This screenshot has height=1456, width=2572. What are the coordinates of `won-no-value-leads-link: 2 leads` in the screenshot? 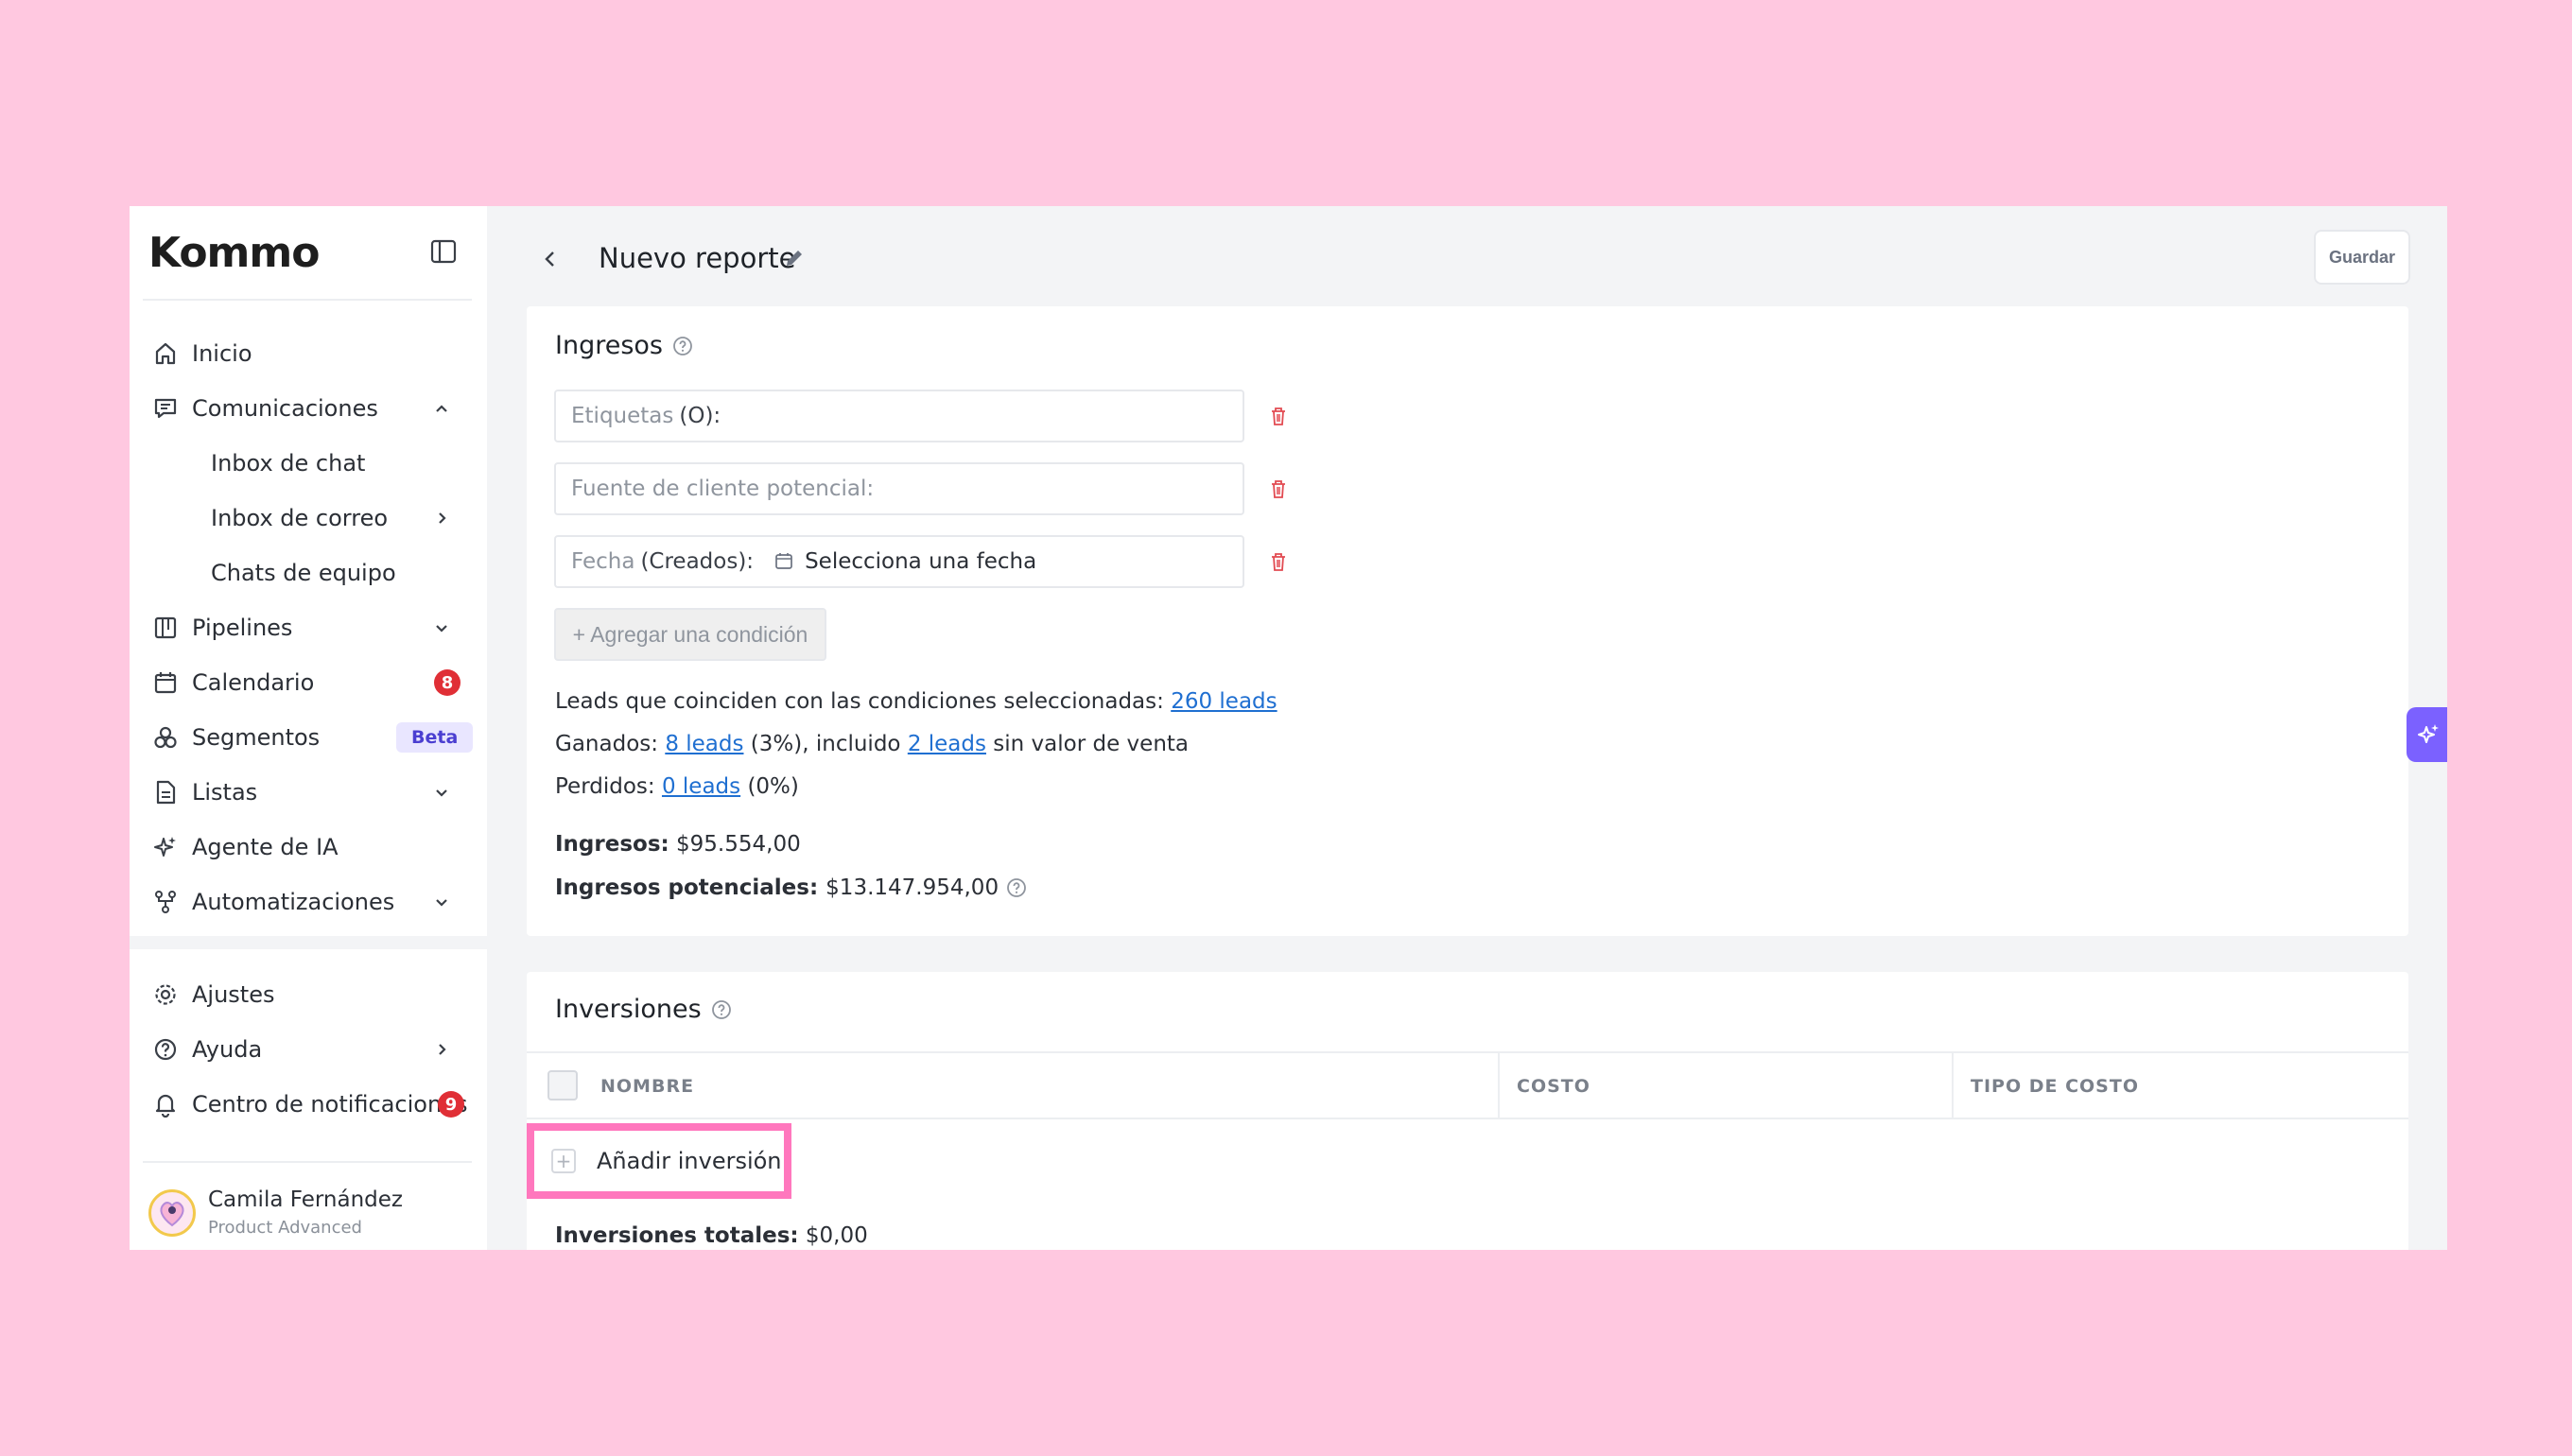 It's located at (947, 744).